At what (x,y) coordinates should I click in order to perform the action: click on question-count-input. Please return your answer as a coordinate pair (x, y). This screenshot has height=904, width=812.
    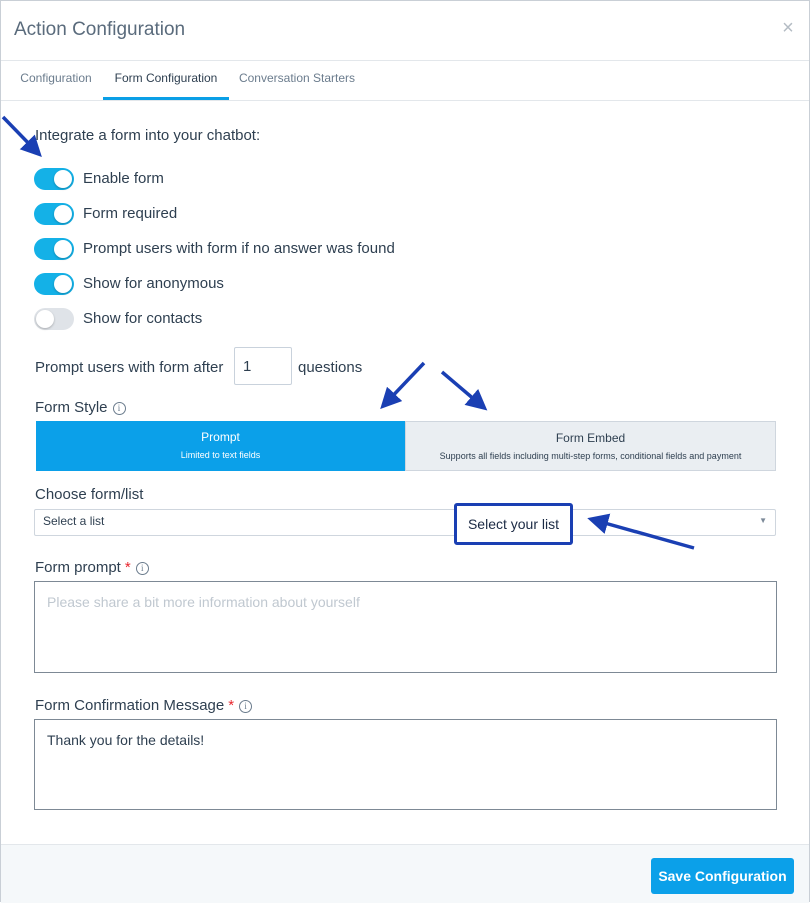
    Looking at the image, I should click on (263, 366).